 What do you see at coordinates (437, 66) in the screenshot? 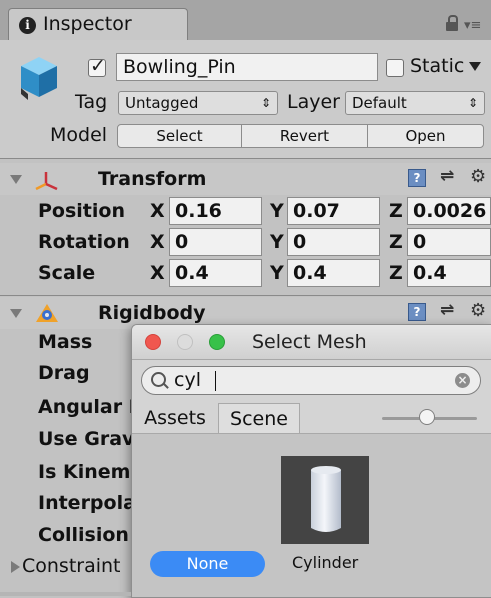
I see `static-label: Static` at bounding box center [437, 66].